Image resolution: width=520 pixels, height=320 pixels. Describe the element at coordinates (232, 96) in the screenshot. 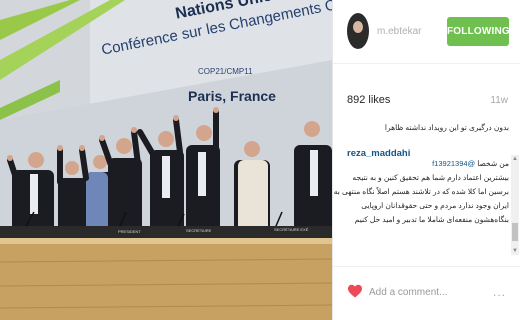

I see `banner-line-4: Paris, France` at that location.